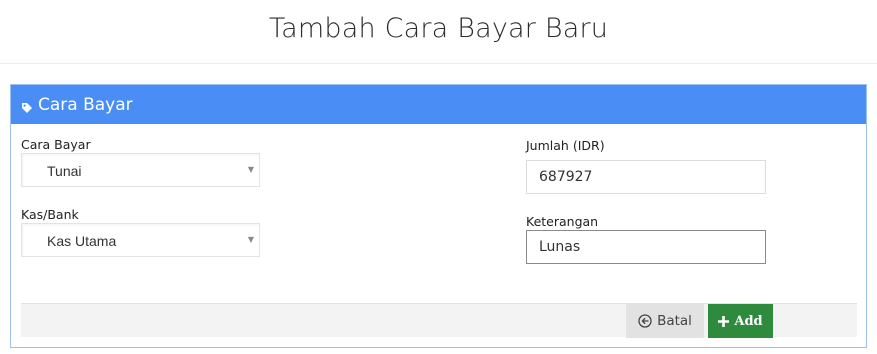  What do you see at coordinates (50, 214) in the screenshot?
I see `kas-bank-label: Kas/Bank` at bounding box center [50, 214].